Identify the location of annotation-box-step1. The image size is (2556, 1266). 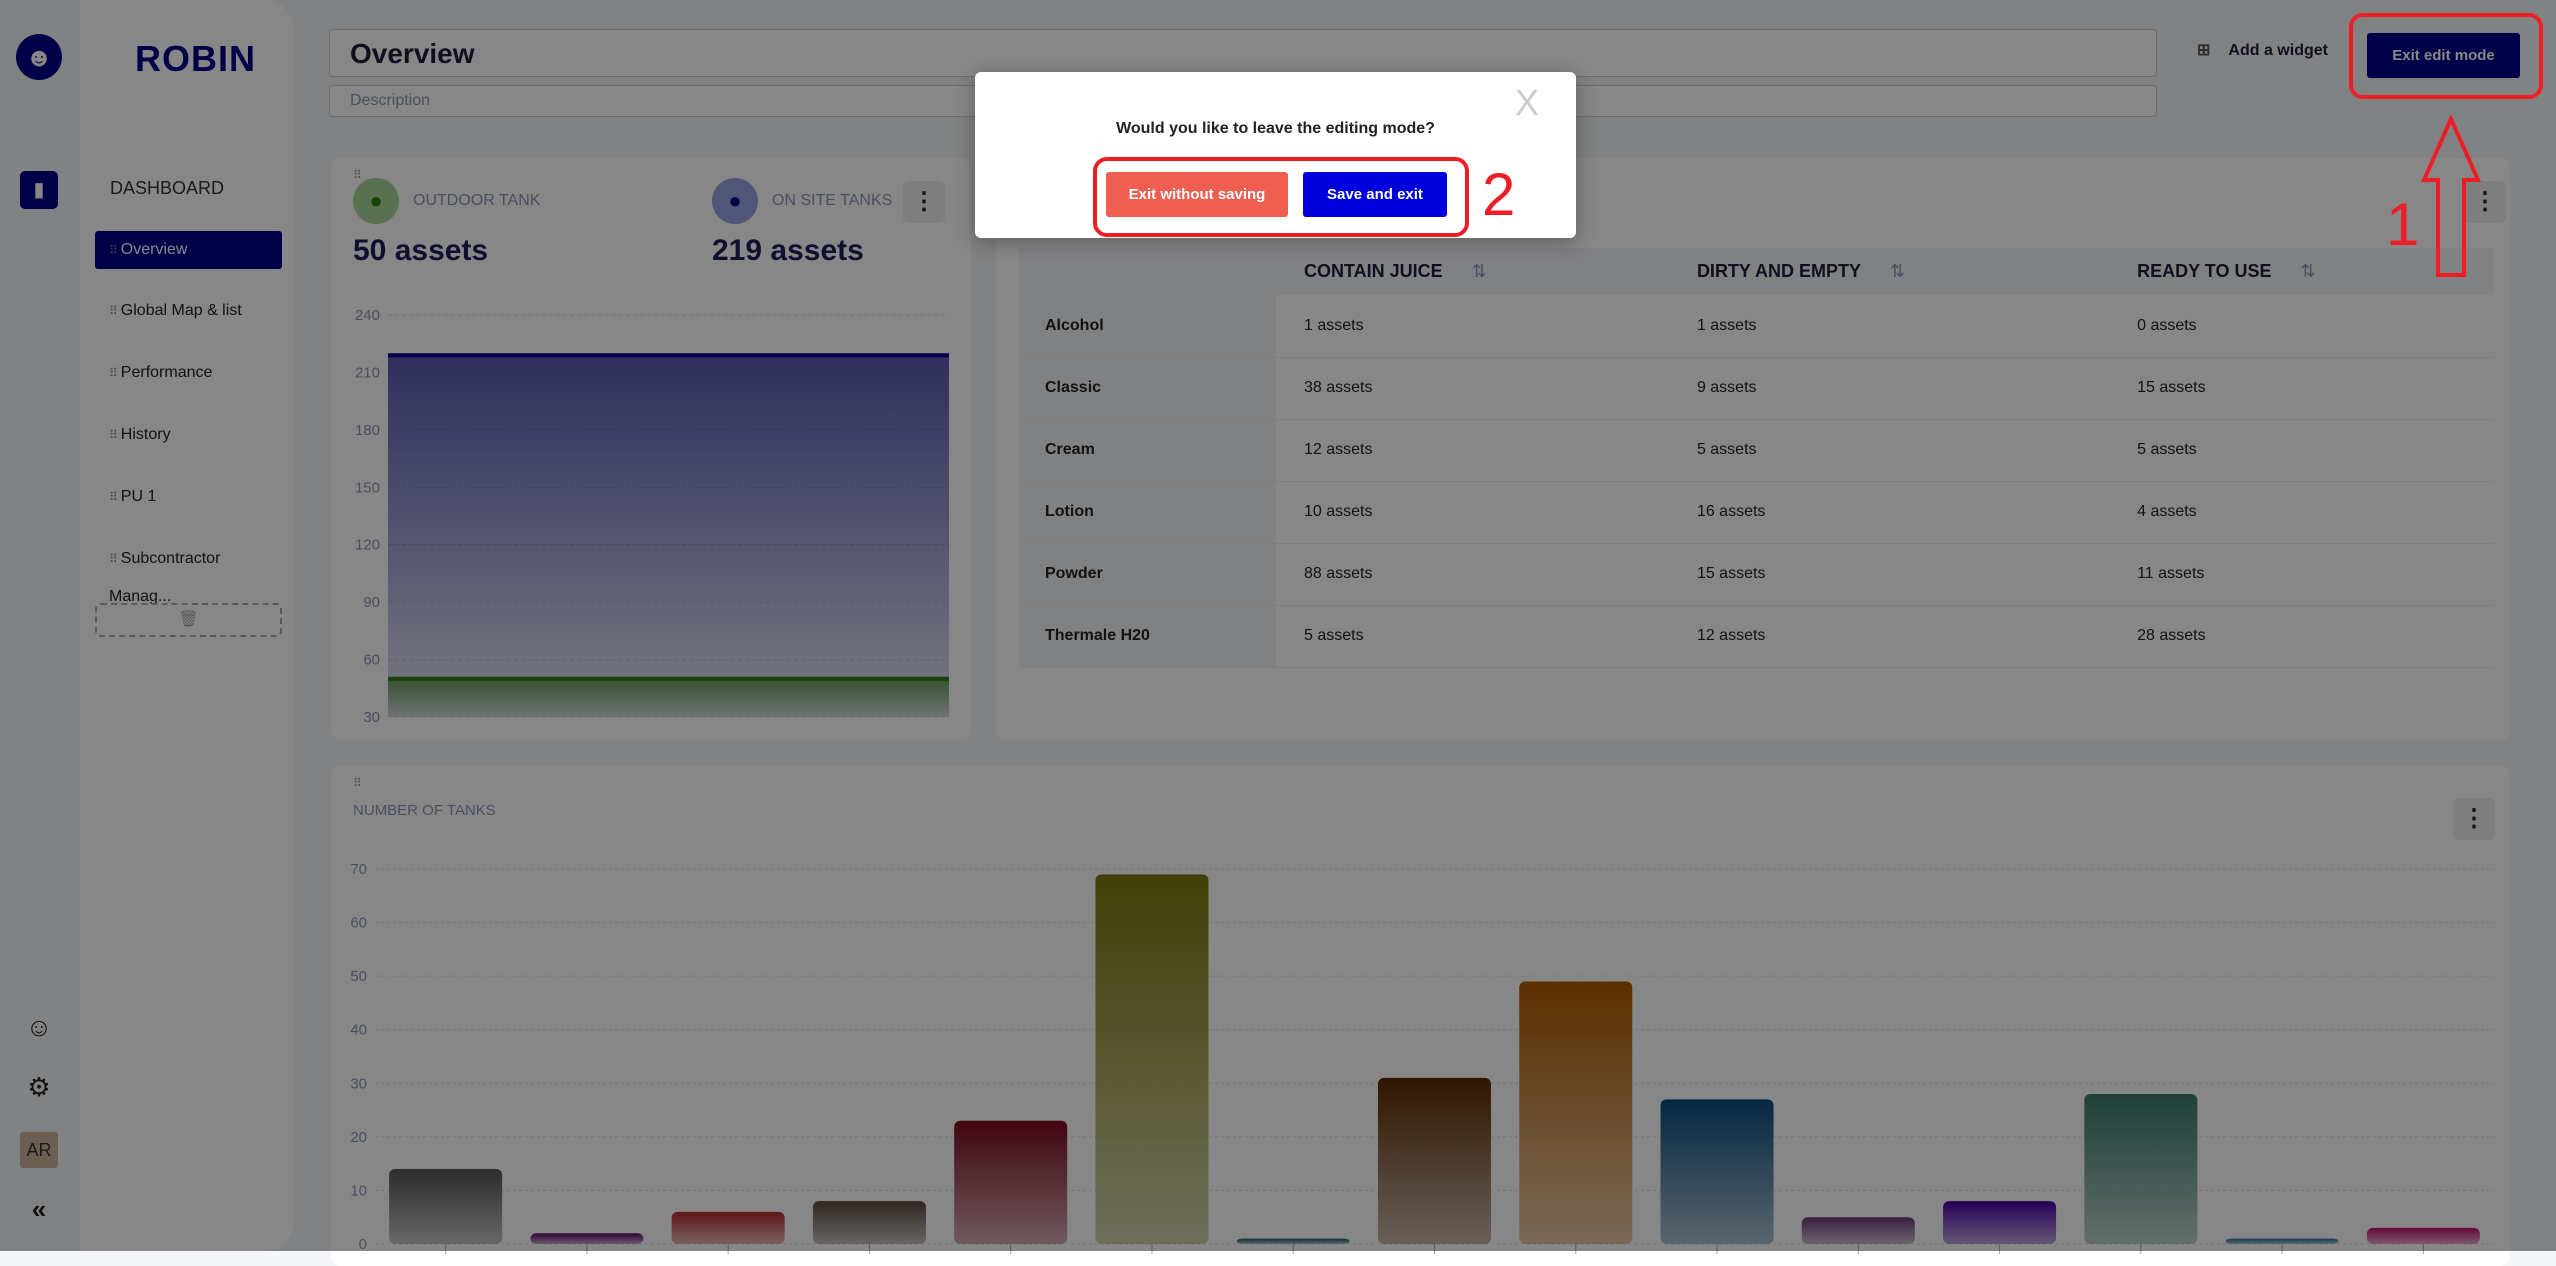
(2446, 56).